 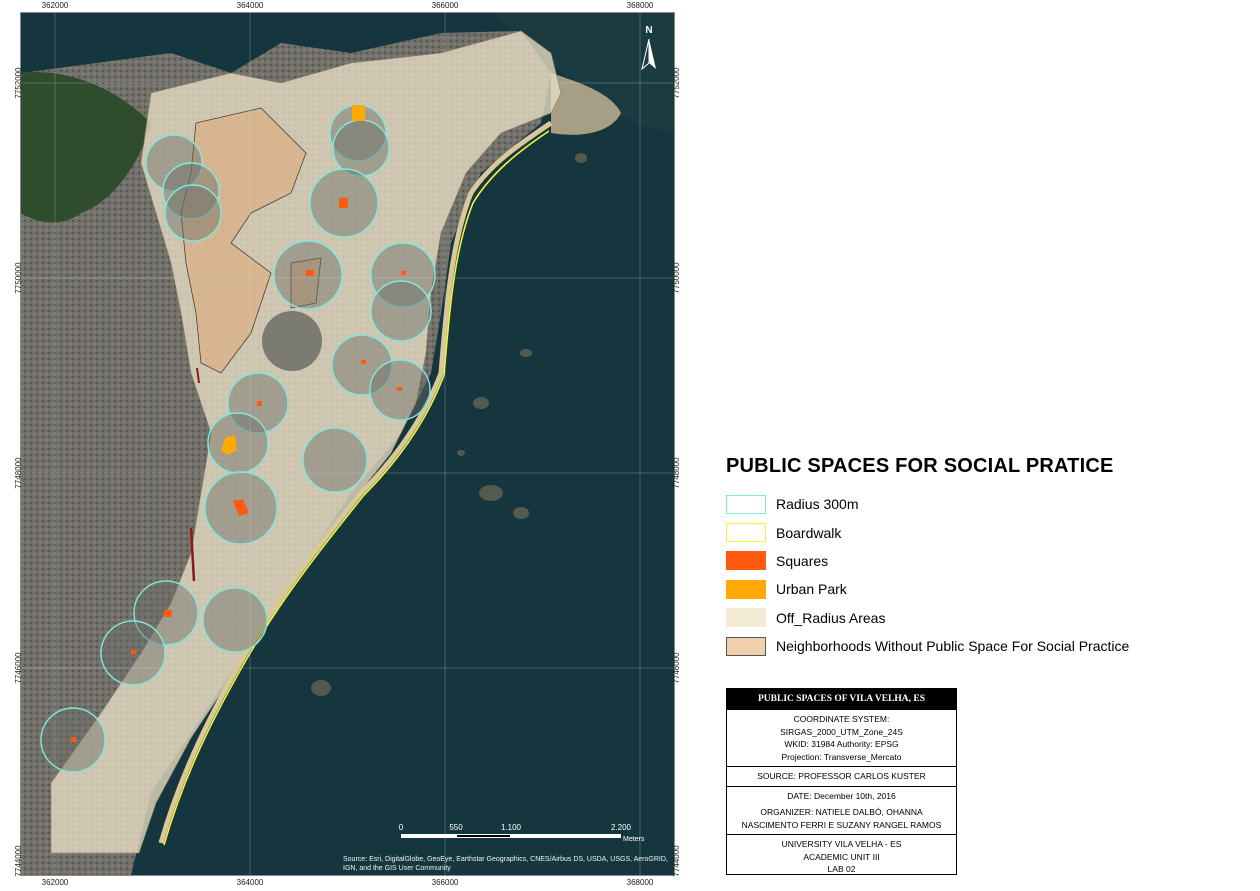 I want to click on north-arrow-icon: N, so click(x=649, y=49).